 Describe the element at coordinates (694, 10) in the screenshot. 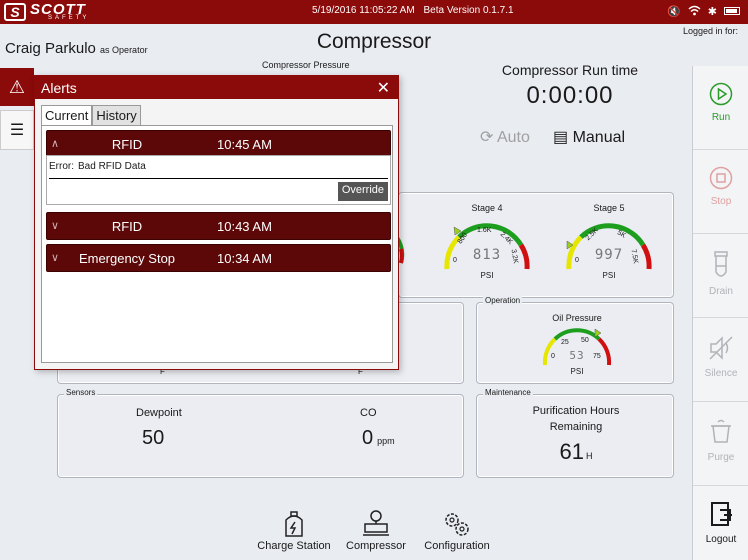

I see `wifi-icon` at that location.